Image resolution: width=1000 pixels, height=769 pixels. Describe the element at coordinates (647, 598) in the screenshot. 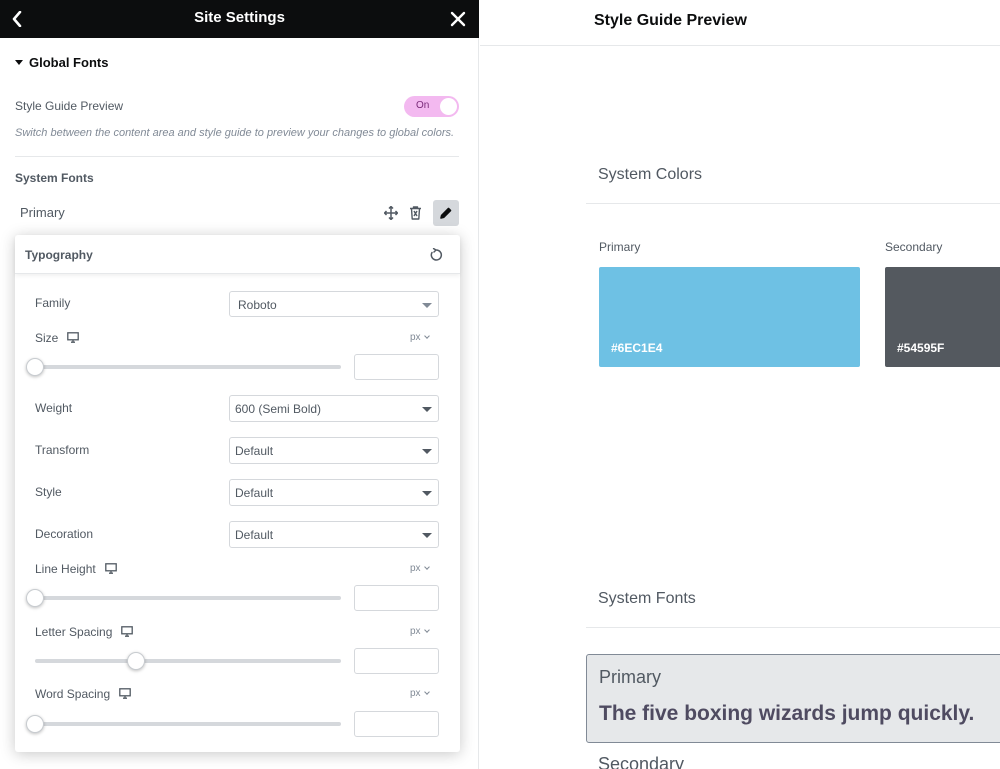

I see `system-fonts-preview-heading: System Fonts` at that location.